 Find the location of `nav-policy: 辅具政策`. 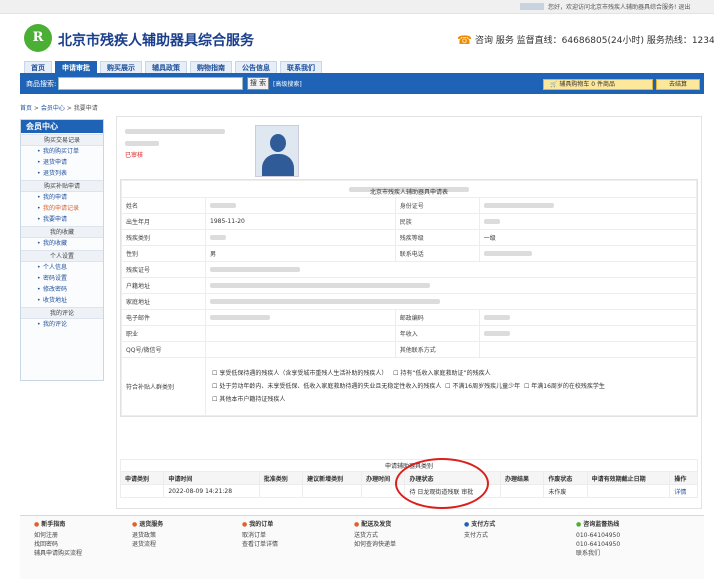

nav-policy: 辅具政策 is located at coordinates (166, 67).